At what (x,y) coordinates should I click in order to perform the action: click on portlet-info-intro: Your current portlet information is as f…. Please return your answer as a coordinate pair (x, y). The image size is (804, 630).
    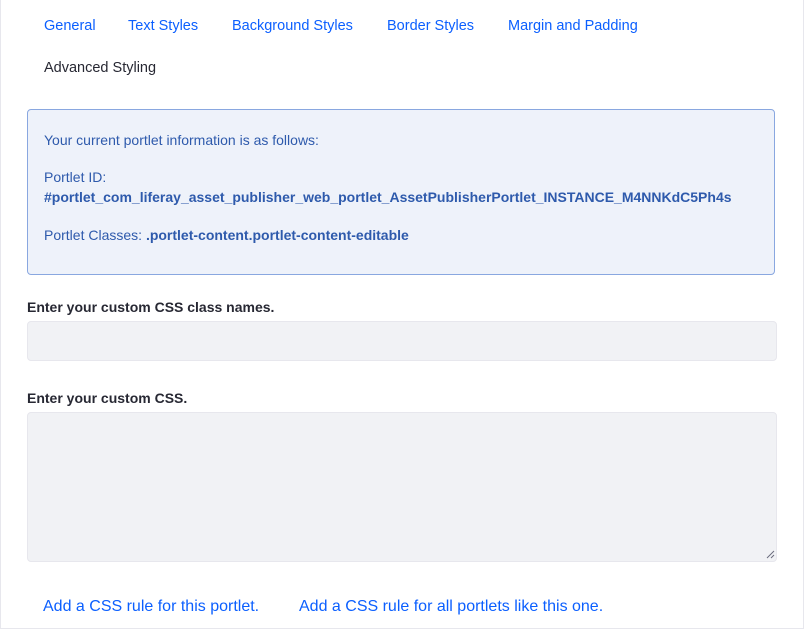
    Looking at the image, I should click on (181, 140).